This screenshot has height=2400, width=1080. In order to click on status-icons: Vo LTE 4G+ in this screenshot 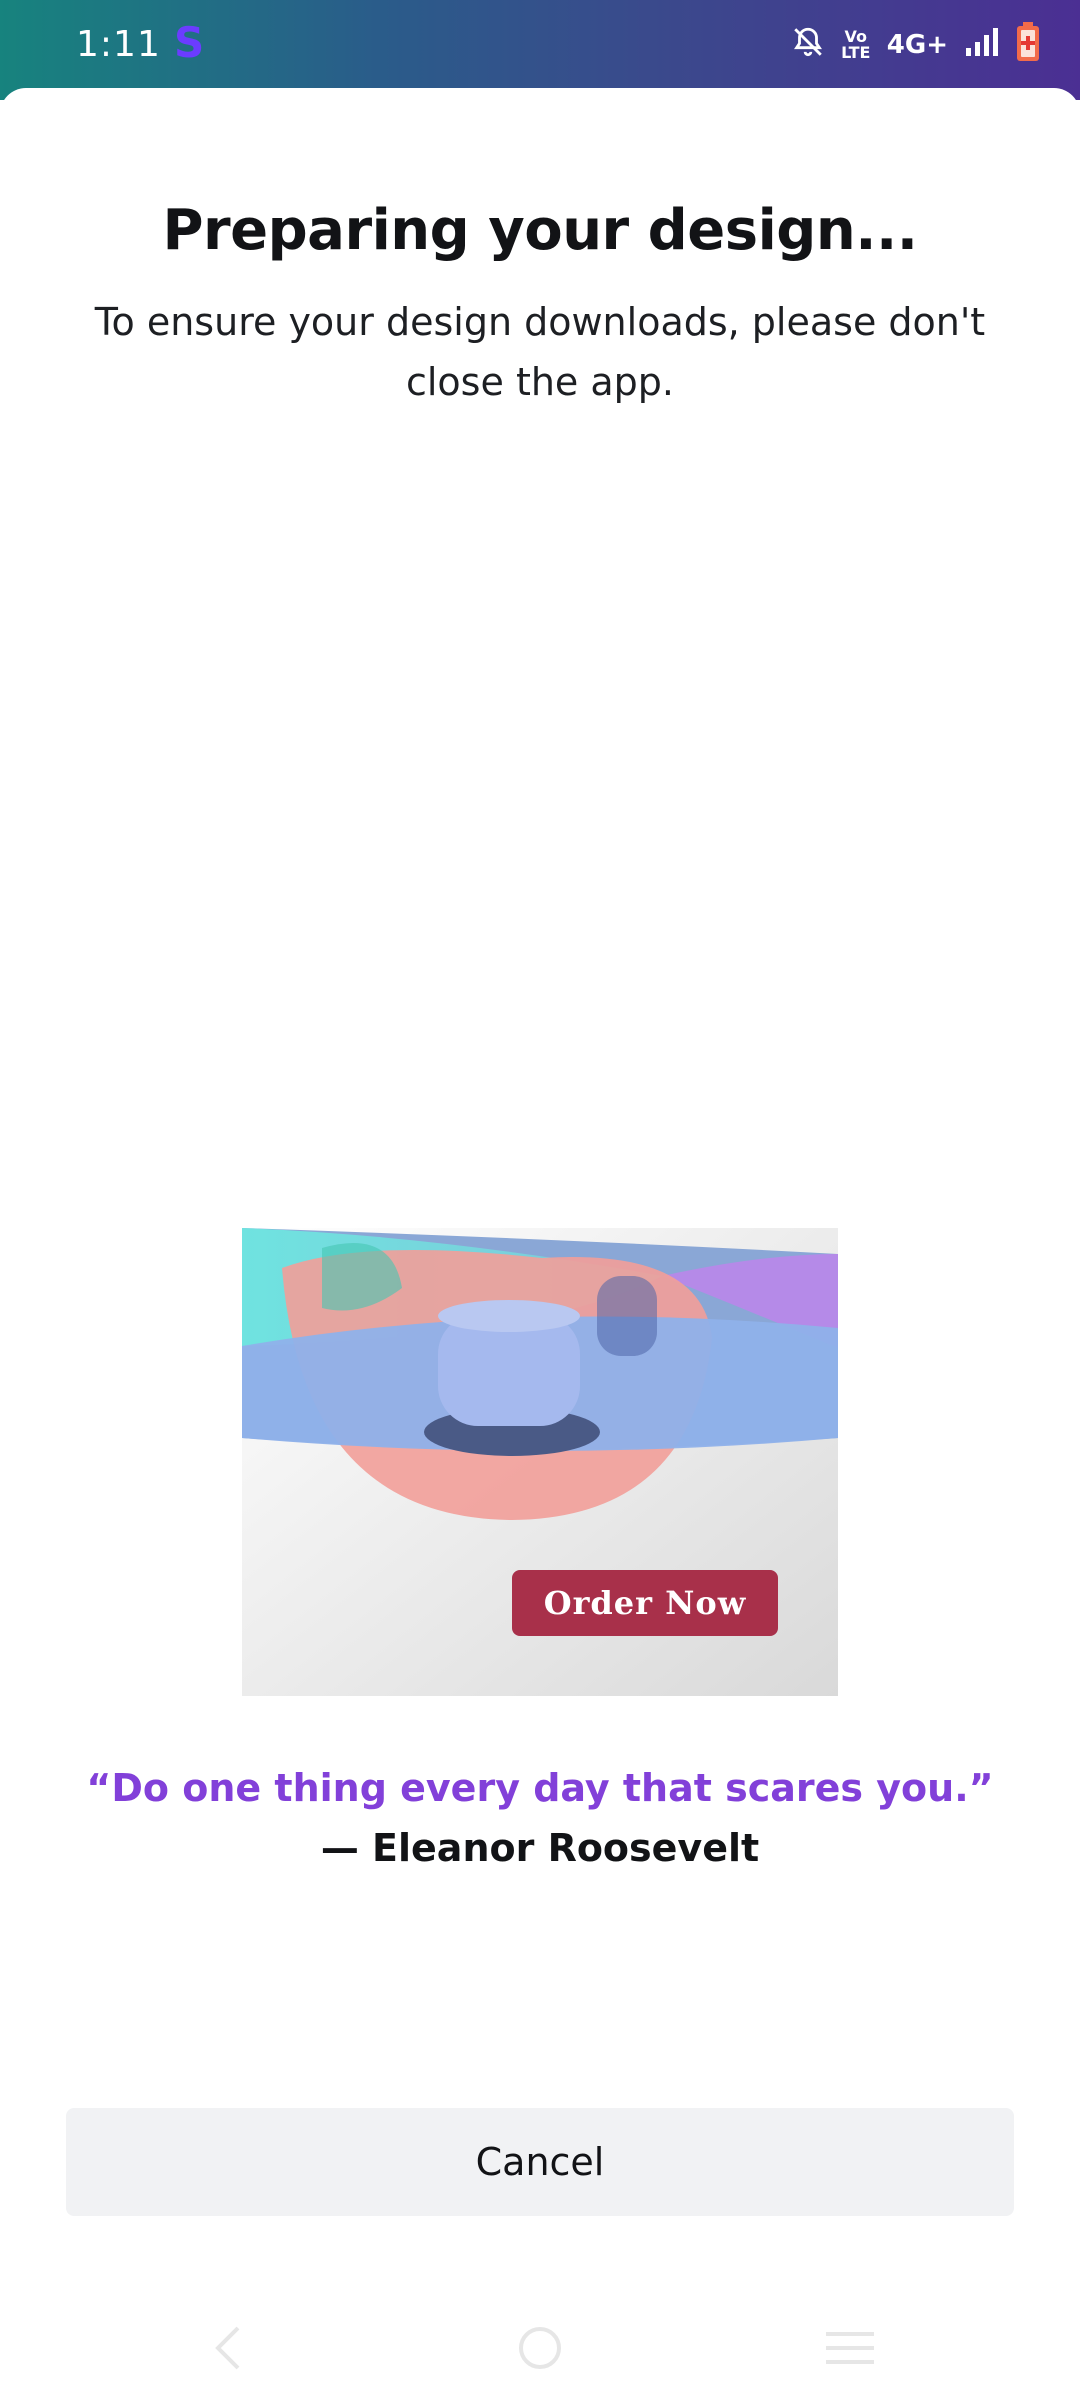, I will do `click(915, 44)`.